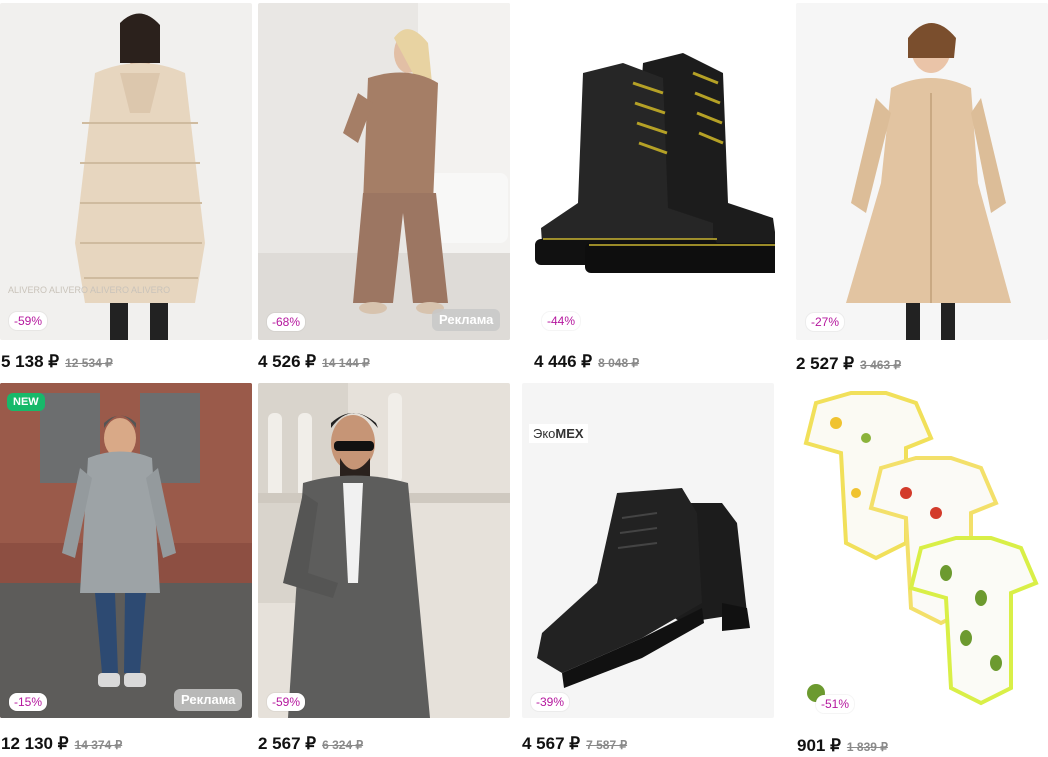 This screenshot has height=757, width=1048. What do you see at coordinates (343, 745) in the screenshot?
I see `old-price: 6 324 ₽` at bounding box center [343, 745].